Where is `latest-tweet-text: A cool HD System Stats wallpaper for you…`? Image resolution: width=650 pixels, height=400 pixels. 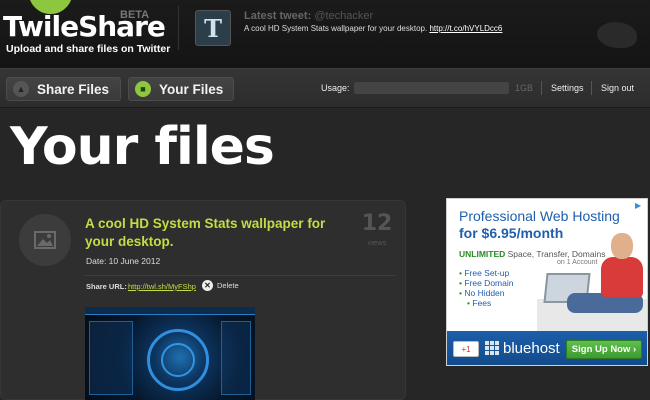
latest-tweet-text: A cool HD System Stats wallpaper for you… is located at coordinates (373, 28).